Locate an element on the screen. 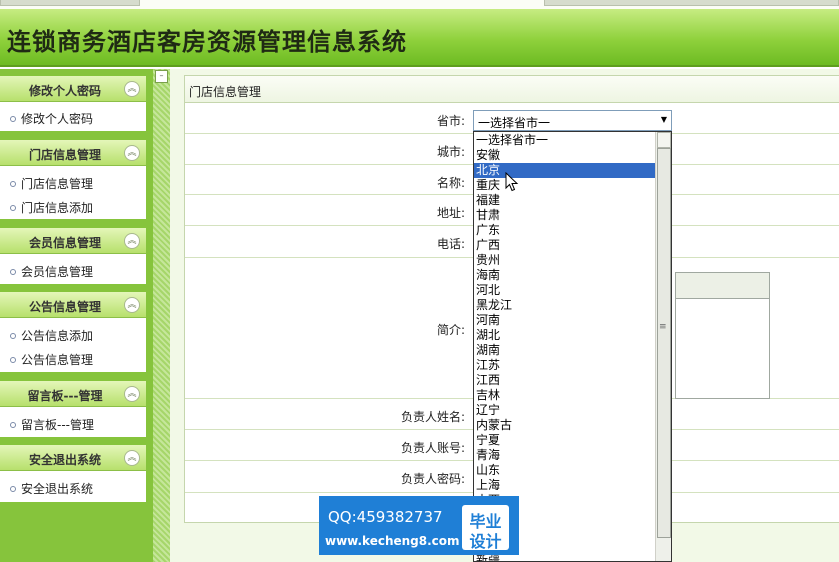  dropdown-option: 江西 is located at coordinates (565, 380).